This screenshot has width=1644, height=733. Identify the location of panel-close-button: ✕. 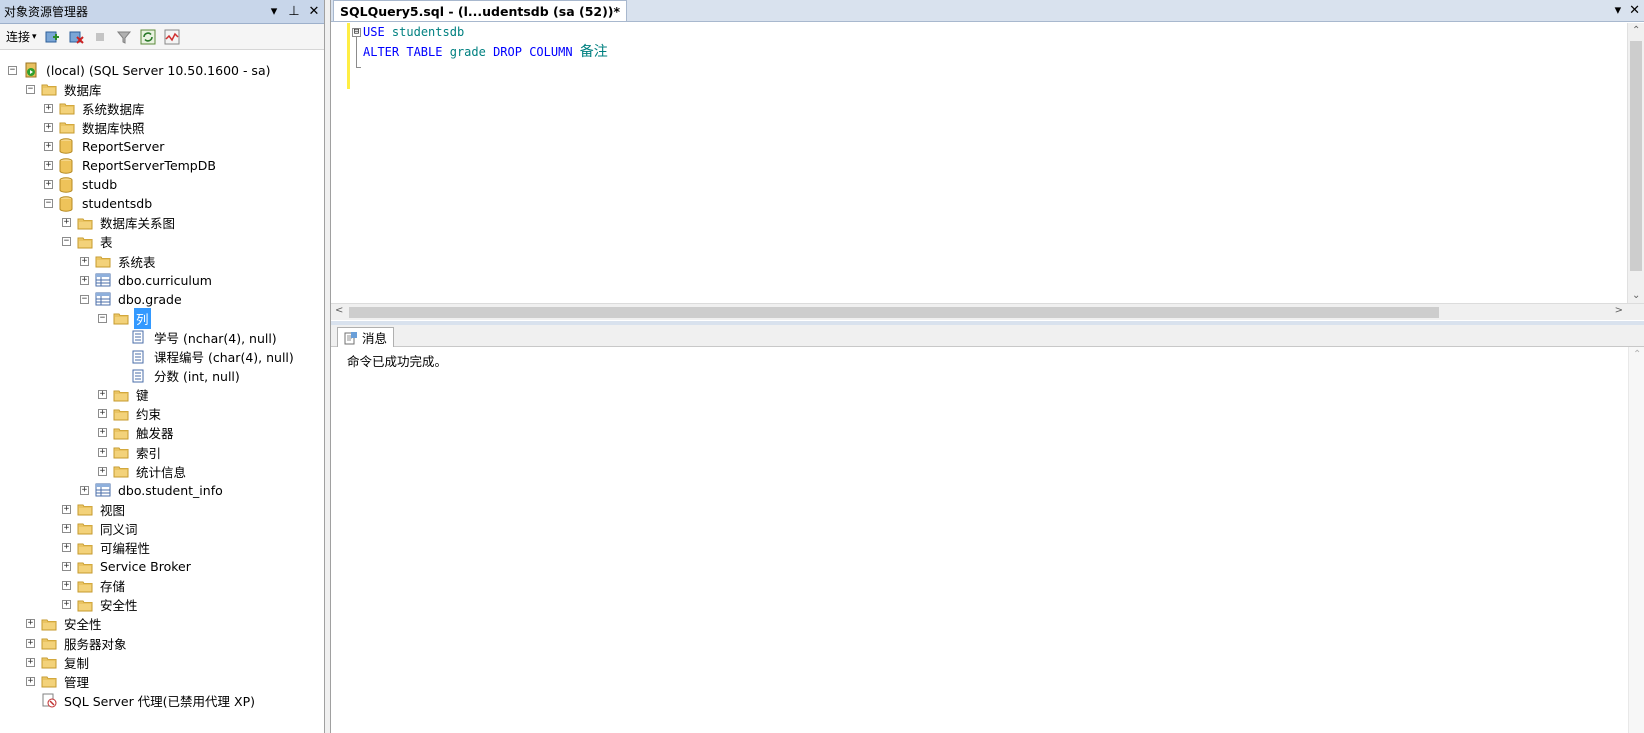
(314, 11).